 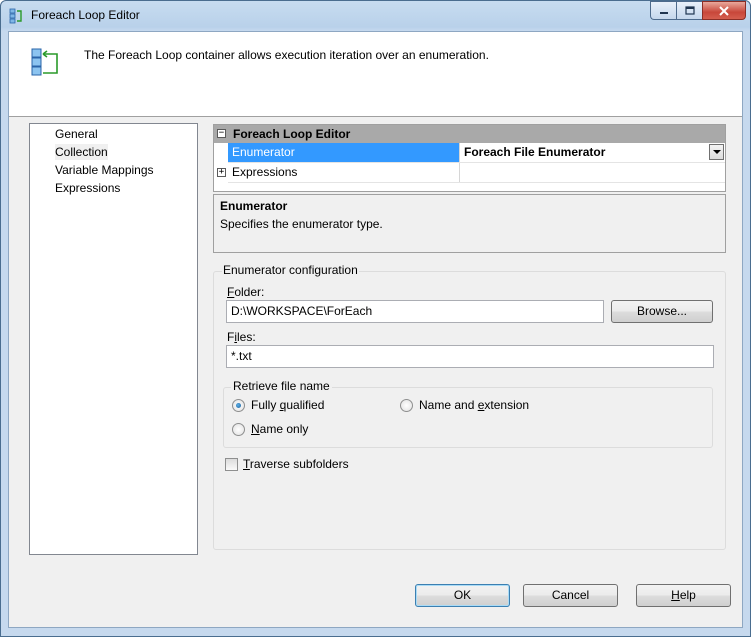 I want to click on close-button, so click(x=724, y=10).